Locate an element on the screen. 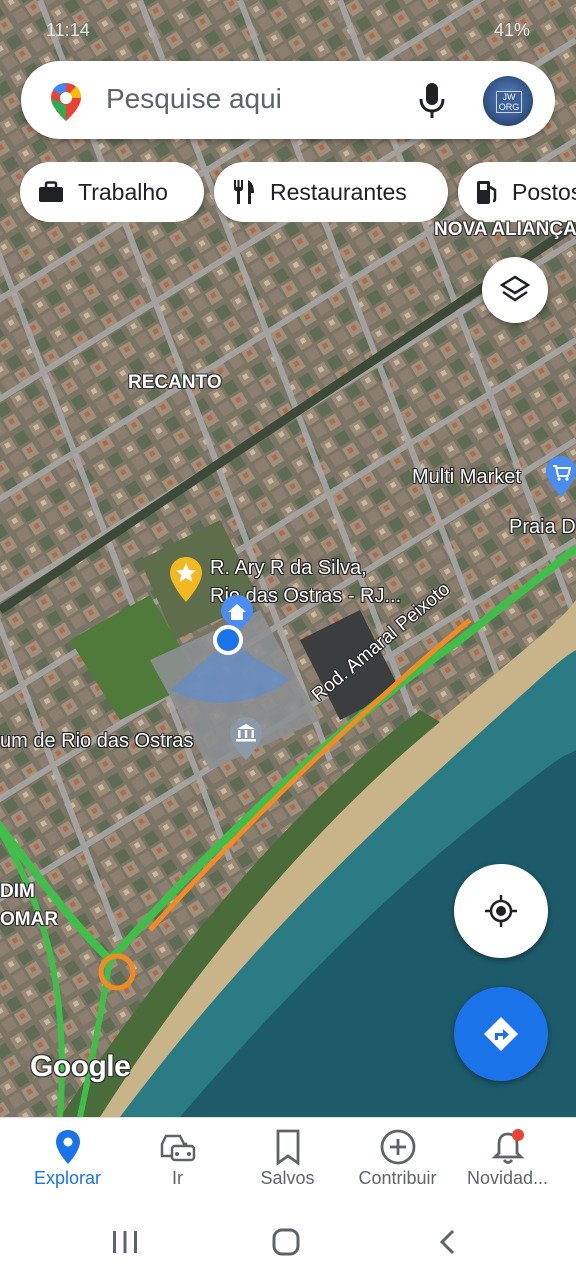  fork-knife-icon is located at coordinates (244, 192).